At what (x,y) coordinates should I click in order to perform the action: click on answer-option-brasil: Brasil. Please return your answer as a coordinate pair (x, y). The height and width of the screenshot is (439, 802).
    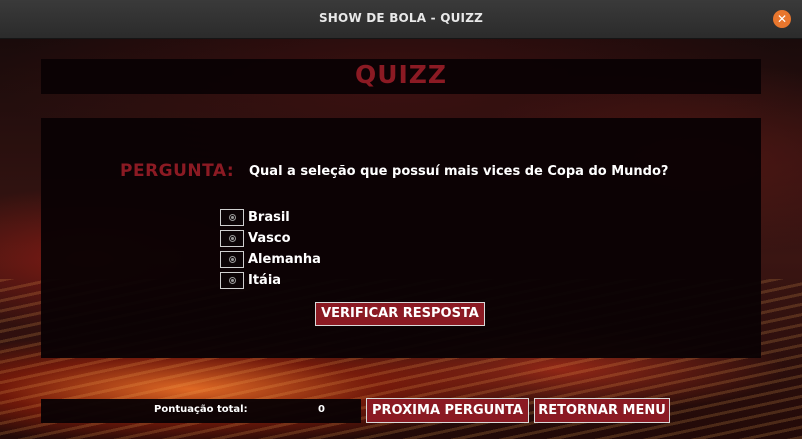
    Looking at the image, I should click on (255, 217).